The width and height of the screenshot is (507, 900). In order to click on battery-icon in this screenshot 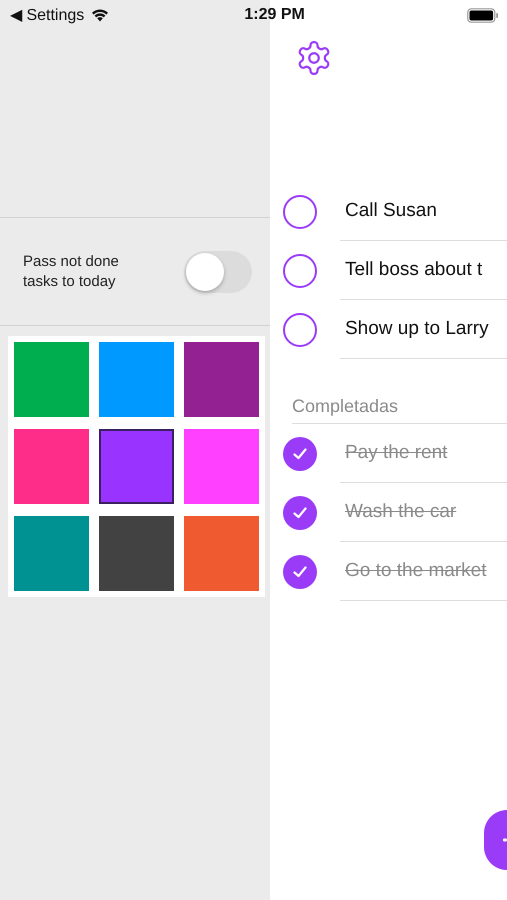, I will do `click(482, 15)`.